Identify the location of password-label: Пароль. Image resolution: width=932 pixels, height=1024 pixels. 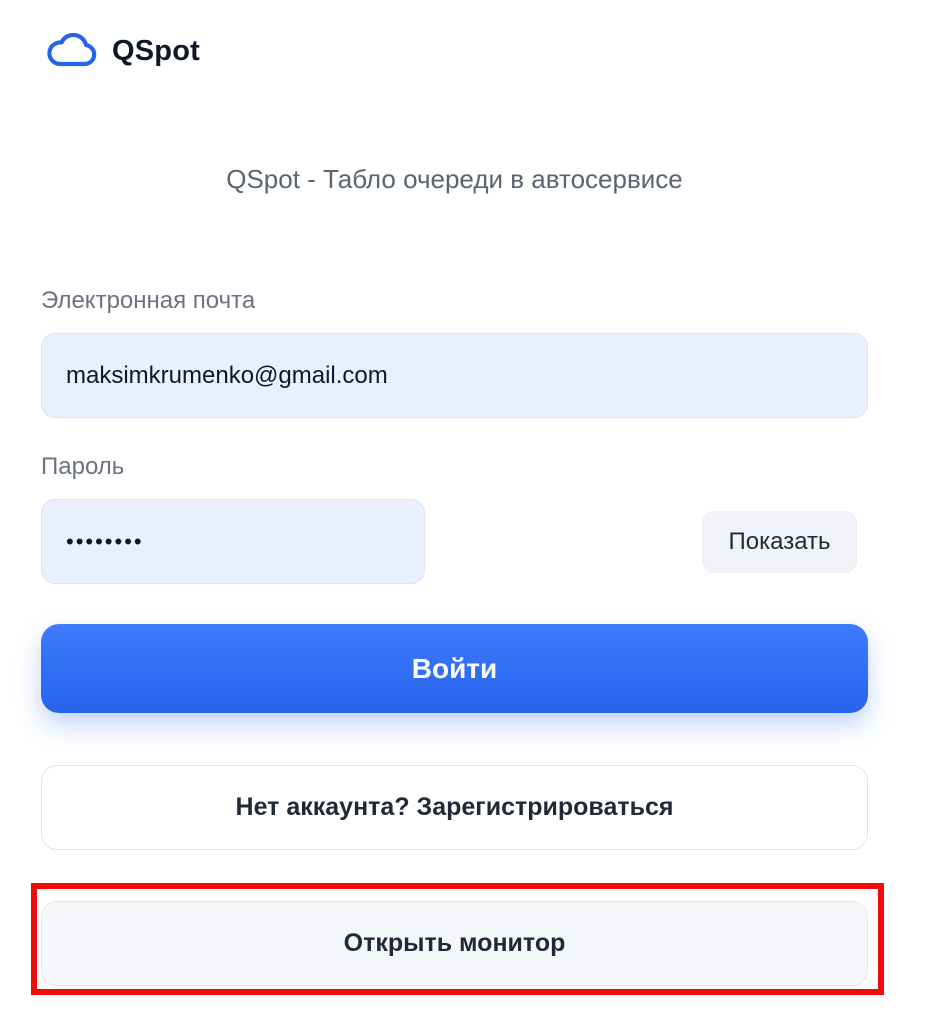
(83, 466).